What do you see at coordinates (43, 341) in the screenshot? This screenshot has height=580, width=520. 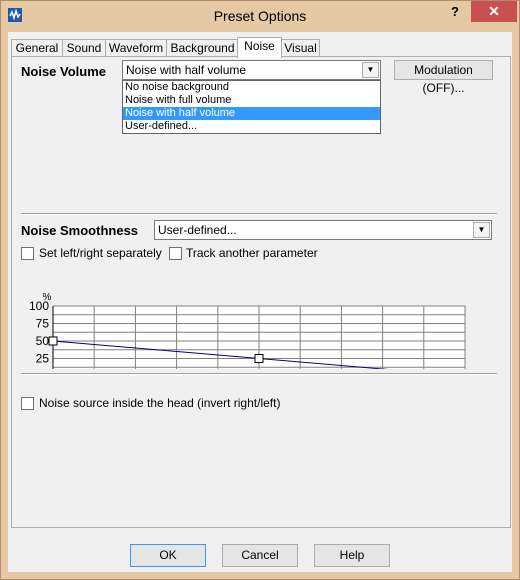 I see `y-tick-label: 50` at bounding box center [43, 341].